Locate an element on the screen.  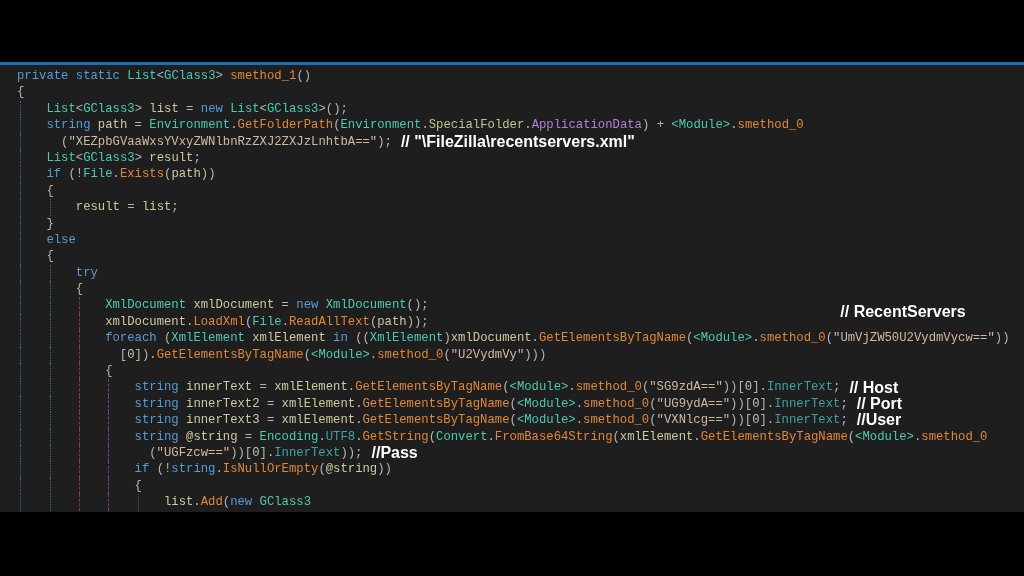
code-line: List<GClass3> result; is located at coordinates (123, 158).